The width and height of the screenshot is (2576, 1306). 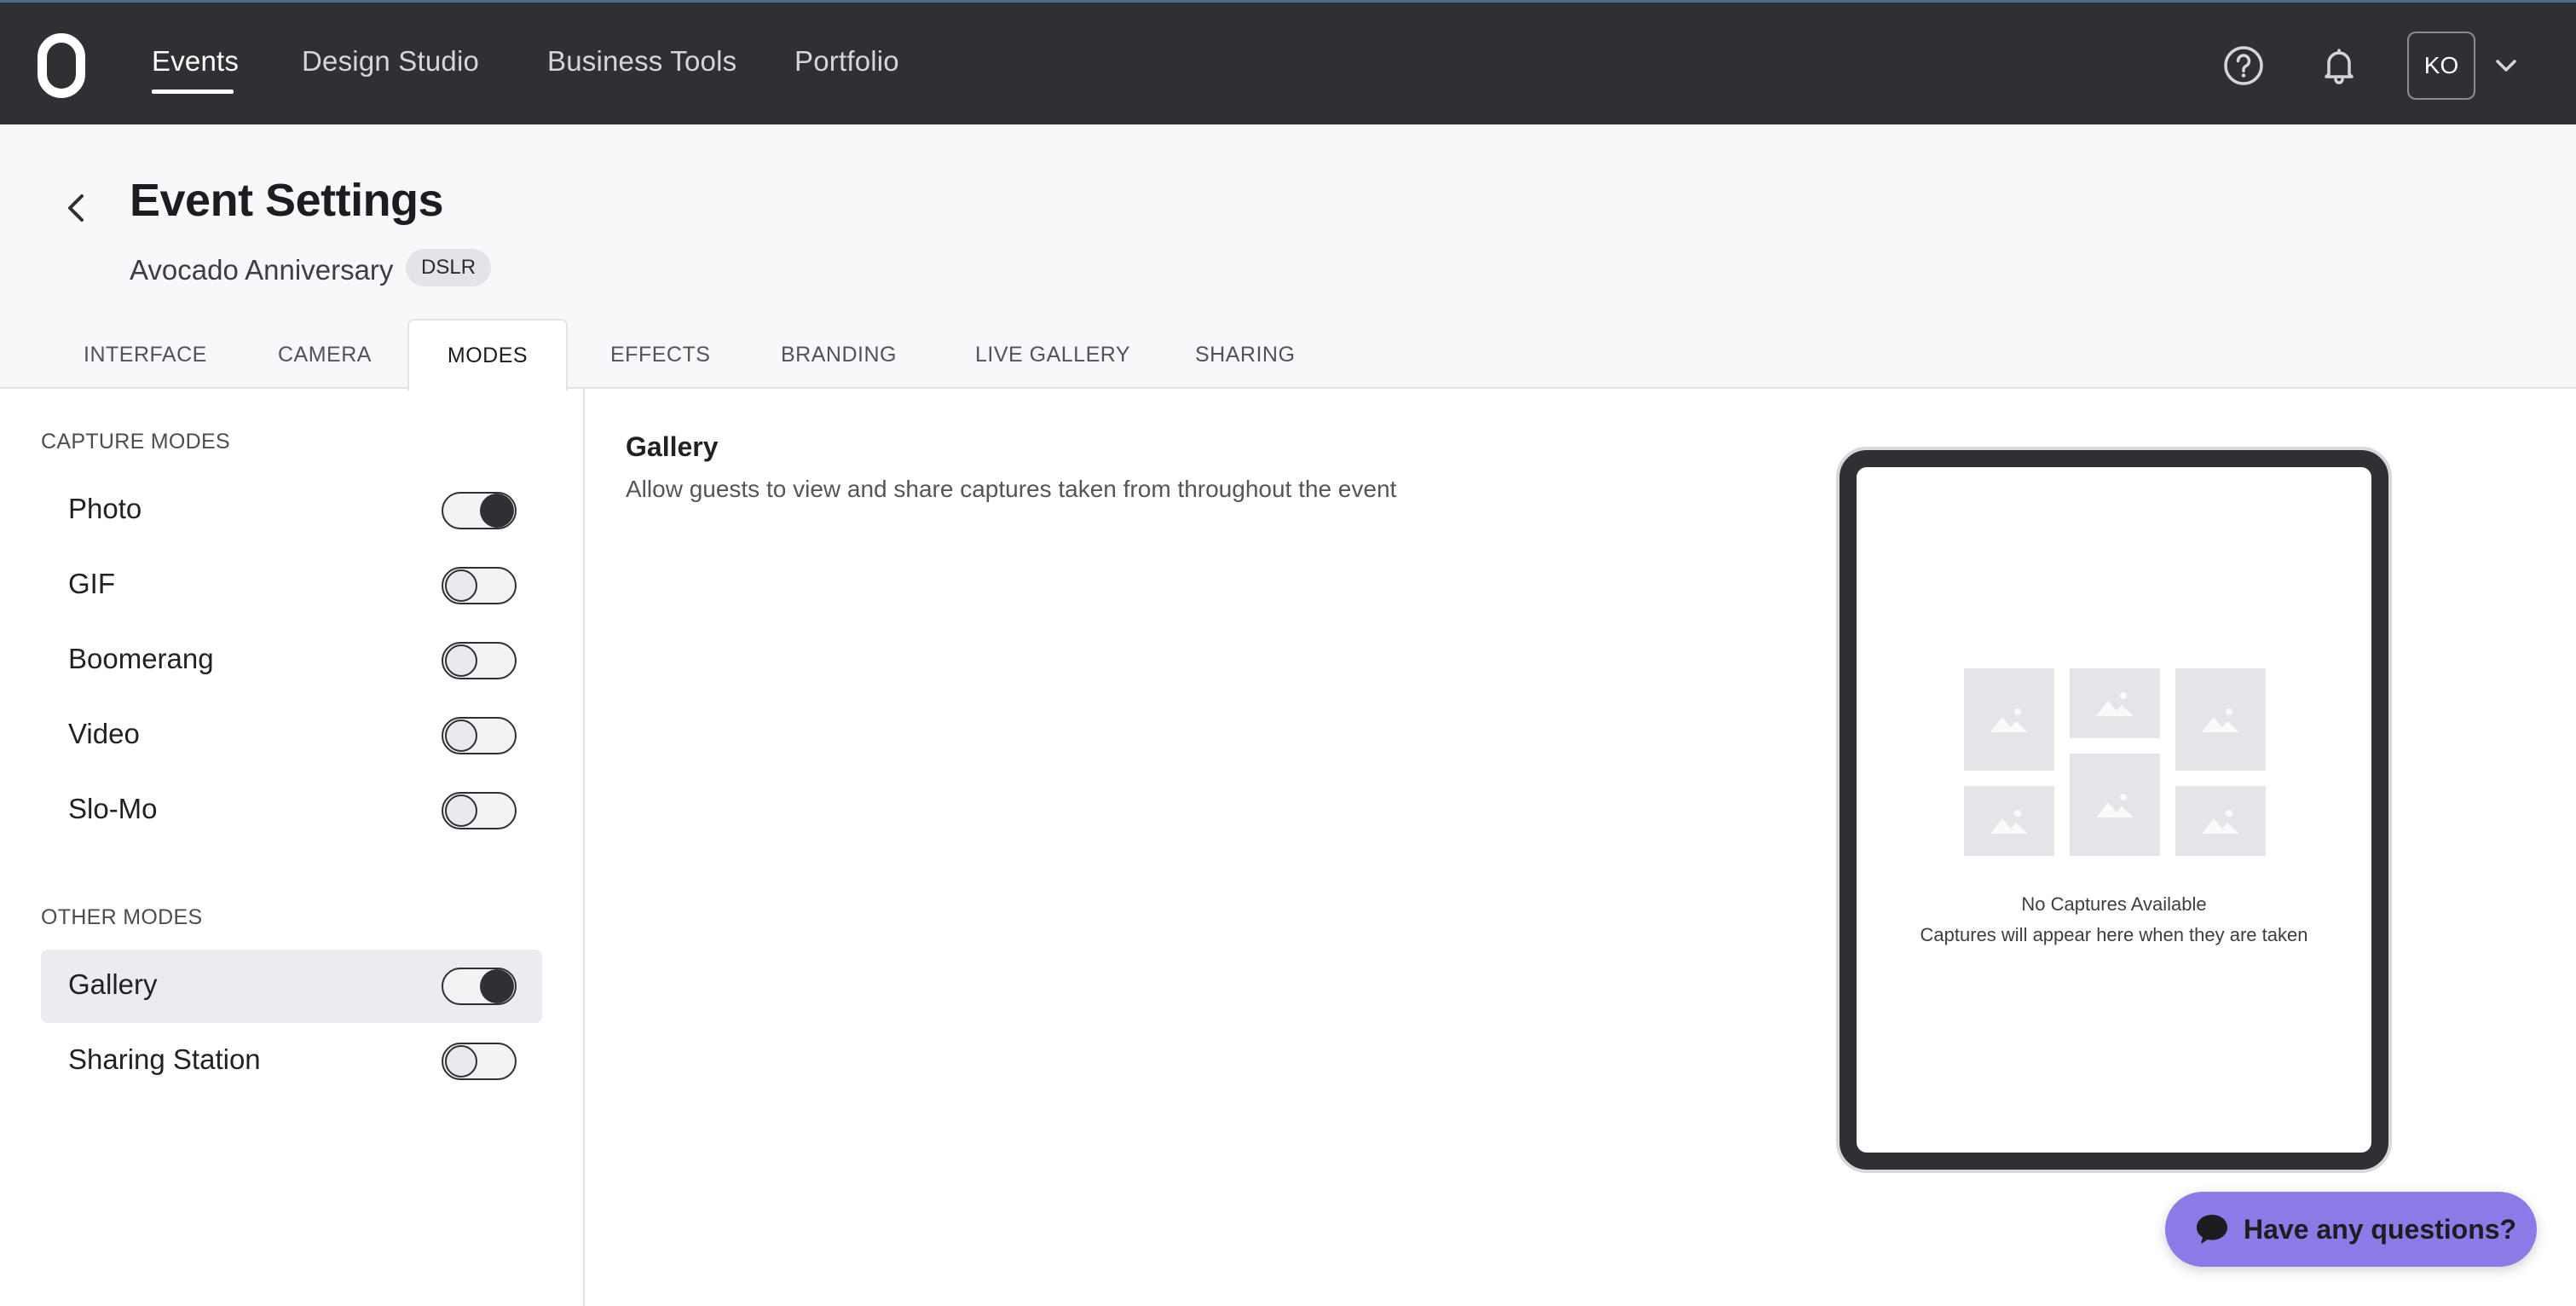 I want to click on mode-label: Gallery, so click(x=113, y=984).